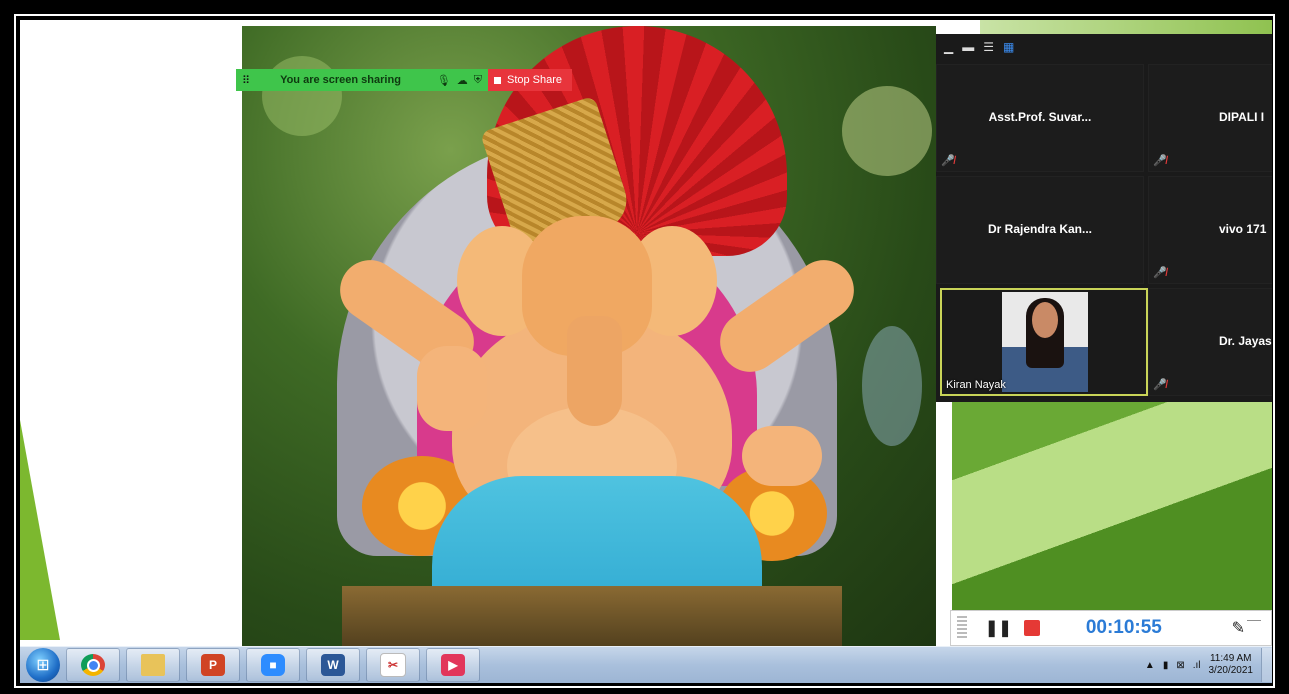  What do you see at coordinates (1150, 665) in the screenshot?
I see `show-hidden-icons-icon: ▲` at bounding box center [1150, 665].